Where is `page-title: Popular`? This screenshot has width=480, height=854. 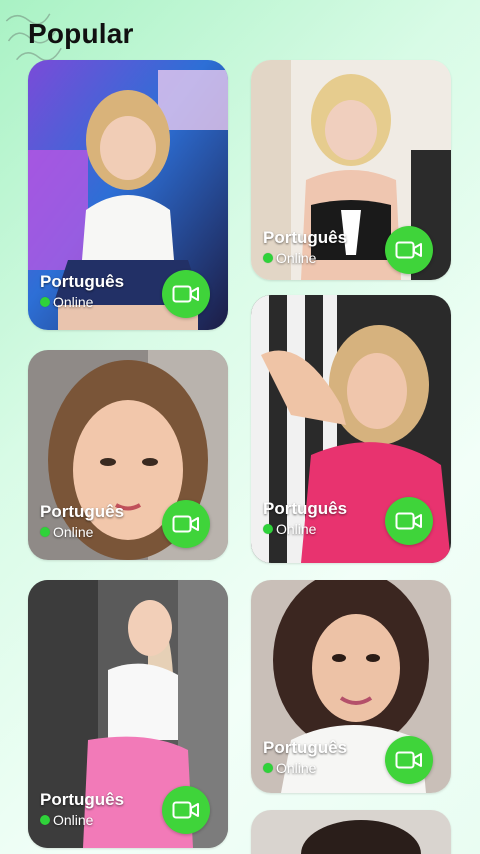 page-title: Popular is located at coordinates (81, 33).